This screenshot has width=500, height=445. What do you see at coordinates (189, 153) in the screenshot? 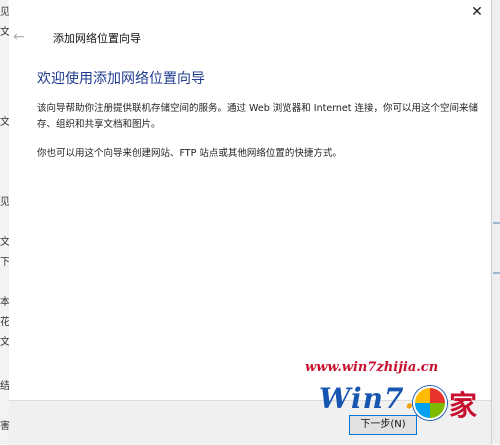
I see `description-paragraph-2: 你也可以用这个向导来创建网站、FTP 站点或其他网络位置的快捷方式。` at bounding box center [189, 153].